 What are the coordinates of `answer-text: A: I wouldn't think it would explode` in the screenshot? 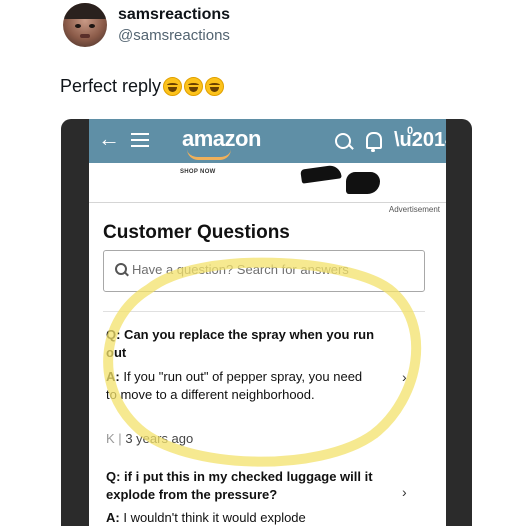 It's located at (251, 517).